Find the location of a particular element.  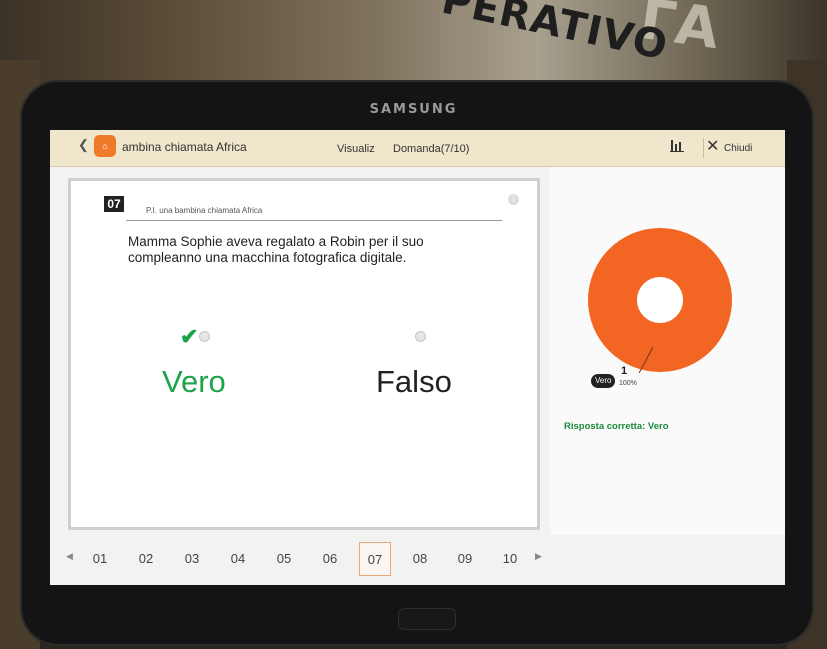

info-icon: i is located at coordinates (513, 199).